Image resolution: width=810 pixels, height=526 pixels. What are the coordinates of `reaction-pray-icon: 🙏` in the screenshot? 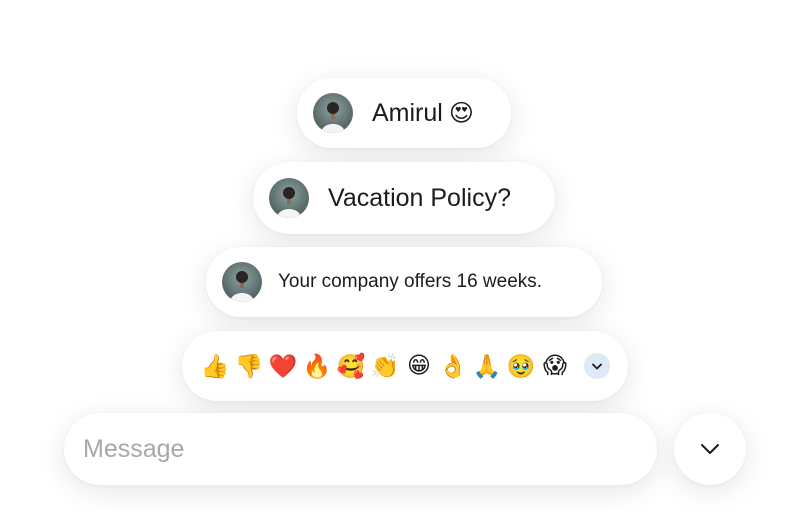 It's located at (487, 366).